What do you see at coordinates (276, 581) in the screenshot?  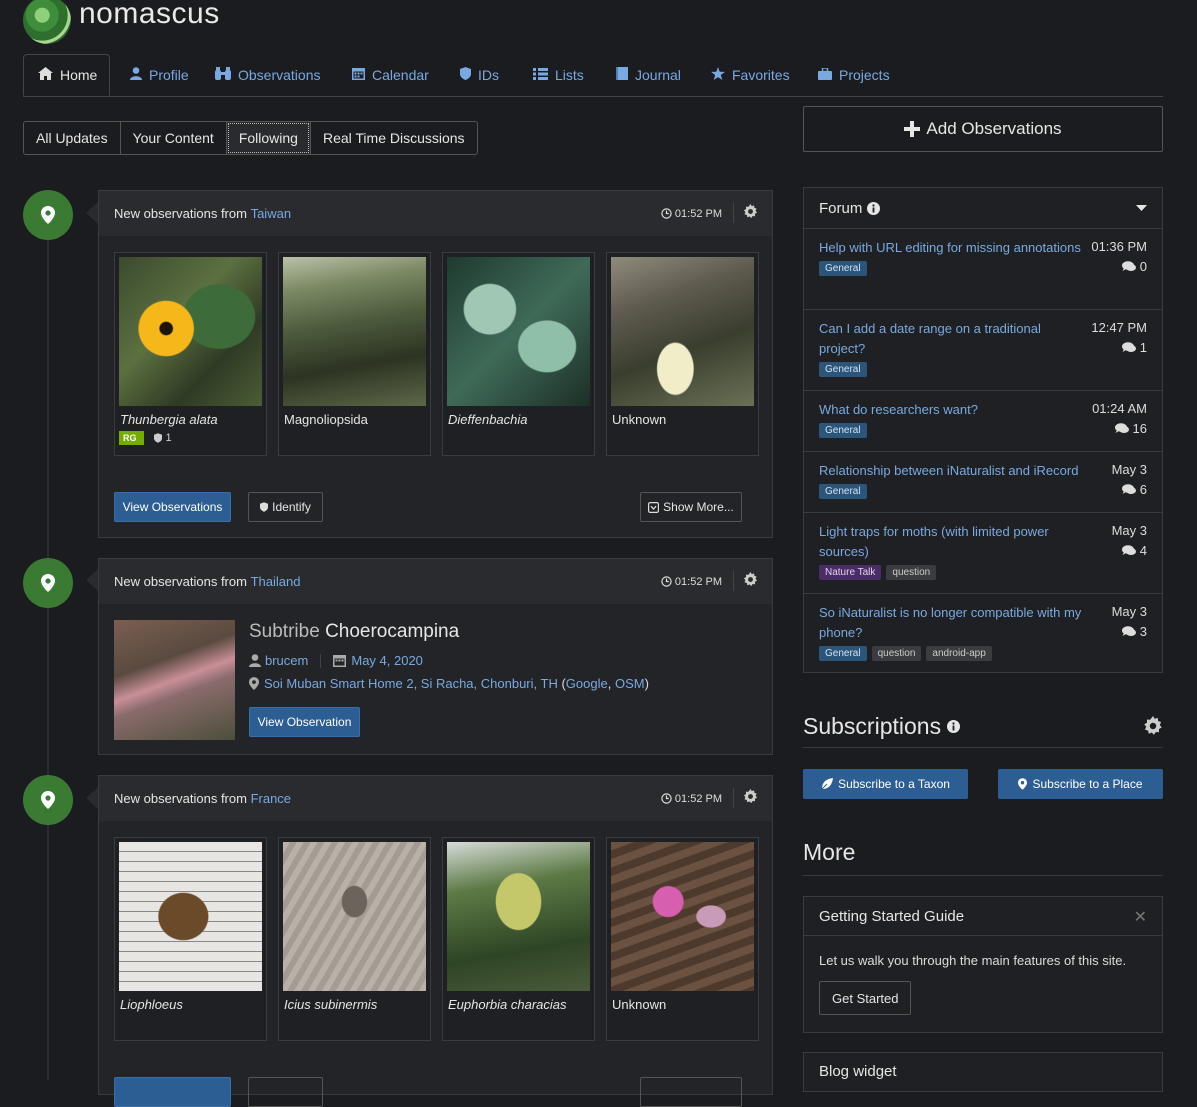 I see `feed-place-link: Thailand` at bounding box center [276, 581].